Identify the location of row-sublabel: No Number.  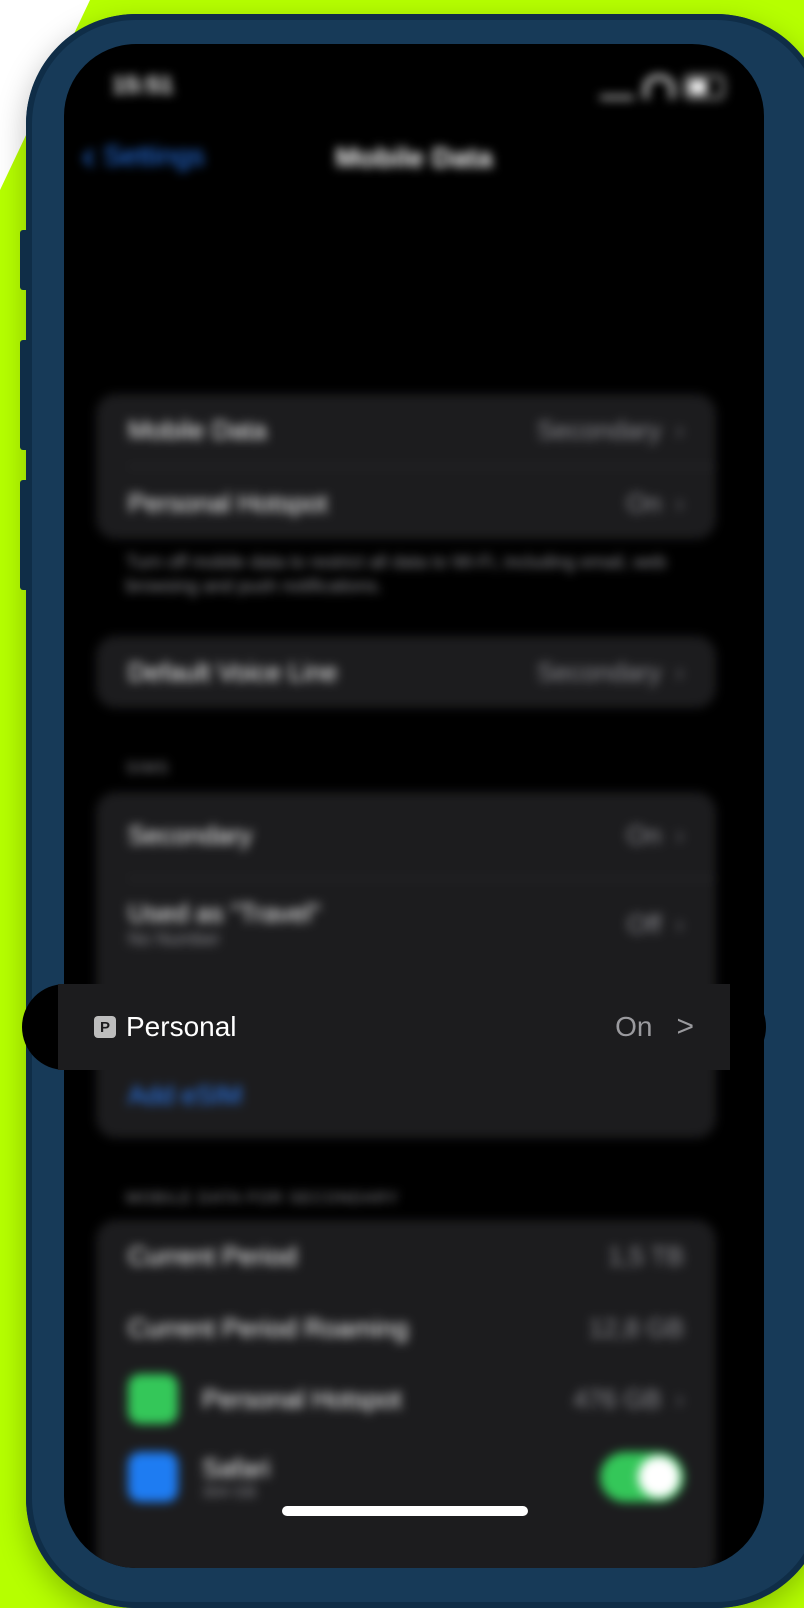
(174, 939).